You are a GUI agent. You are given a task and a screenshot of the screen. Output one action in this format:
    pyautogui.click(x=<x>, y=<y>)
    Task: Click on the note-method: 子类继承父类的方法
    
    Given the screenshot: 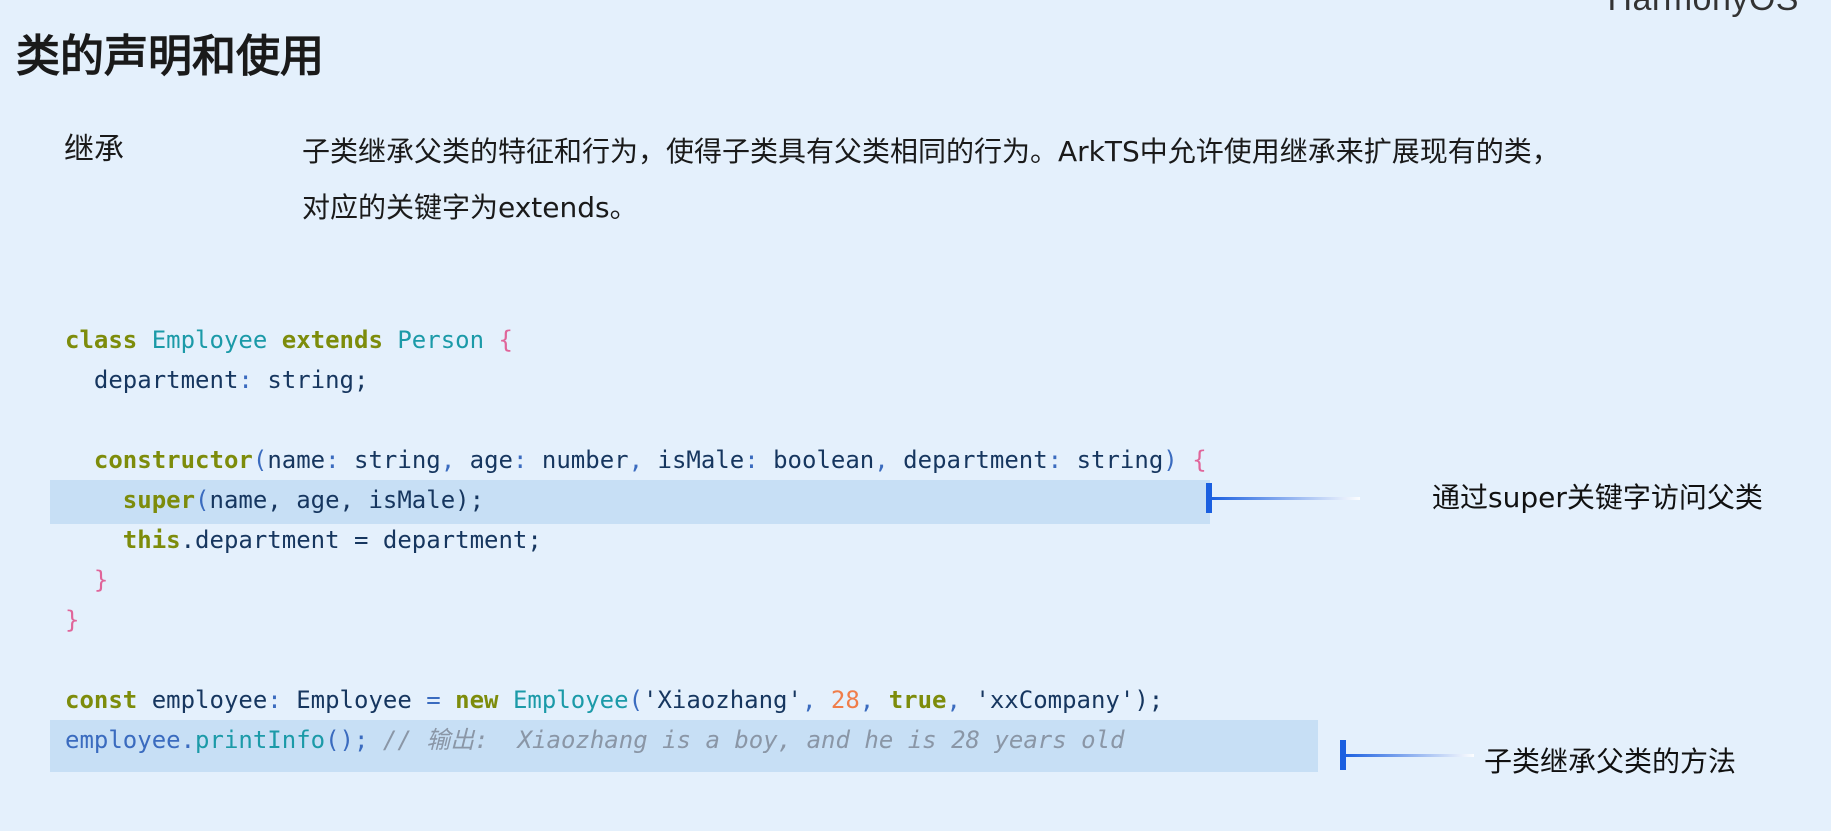 What is the action you would take?
    pyautogui.click(x=1610, y=761)
    